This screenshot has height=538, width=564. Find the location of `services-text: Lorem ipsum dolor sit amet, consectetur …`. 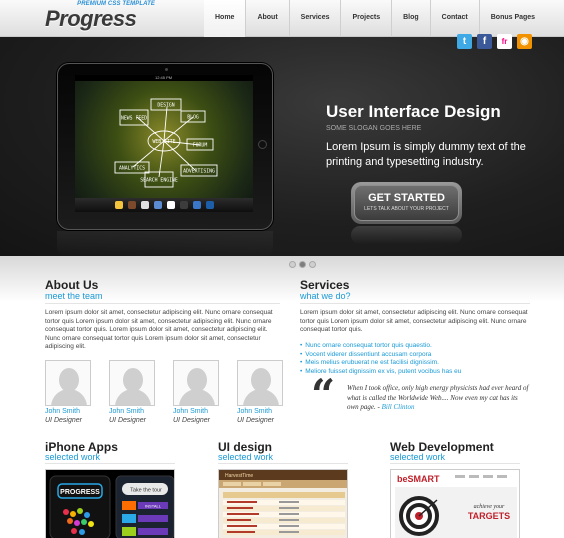

services-text: Lorem ipsum dolor sit amet, consectetur … is located at coordinates (414, 321).